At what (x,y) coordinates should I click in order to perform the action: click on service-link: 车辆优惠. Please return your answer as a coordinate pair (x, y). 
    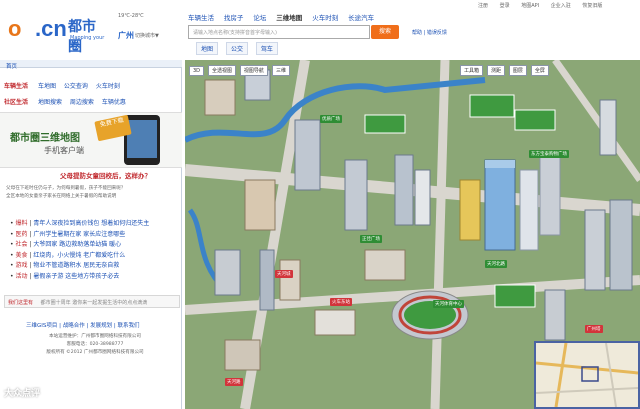
    Looking at the image, I should click on (114, 102).